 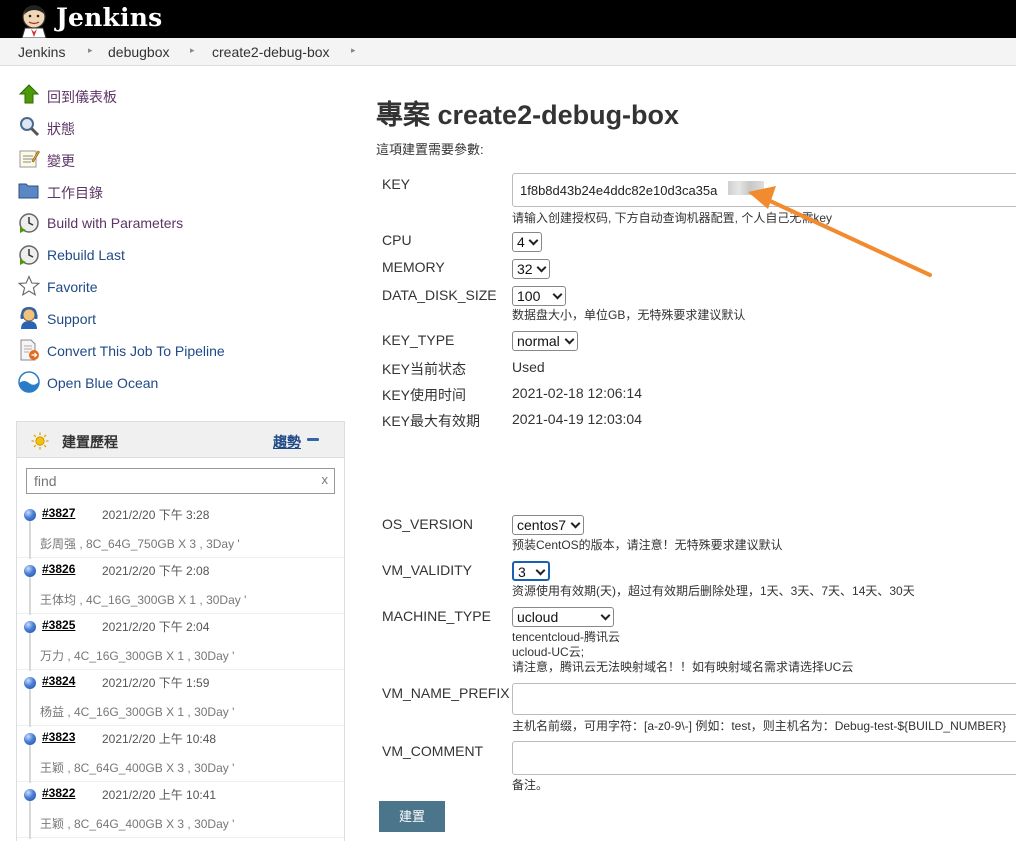 What do you see at coordinates (271, 52) in the screenshot?
I see `breadcrumb-create2-debug-box: create2-debug-box` at bounding box center [271, 52].